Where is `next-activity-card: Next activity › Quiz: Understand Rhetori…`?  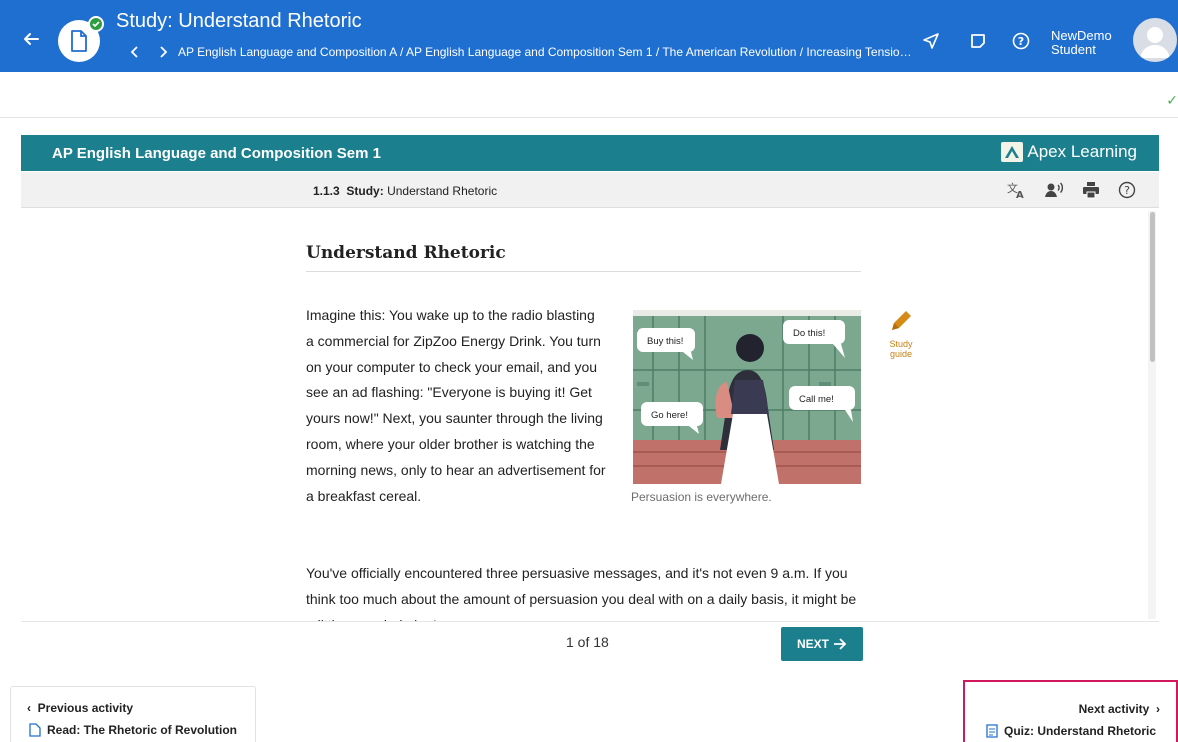
next-activity-card: Next activity › Quiz: Understand Rhetori… is located at coordinates (1070, 711).